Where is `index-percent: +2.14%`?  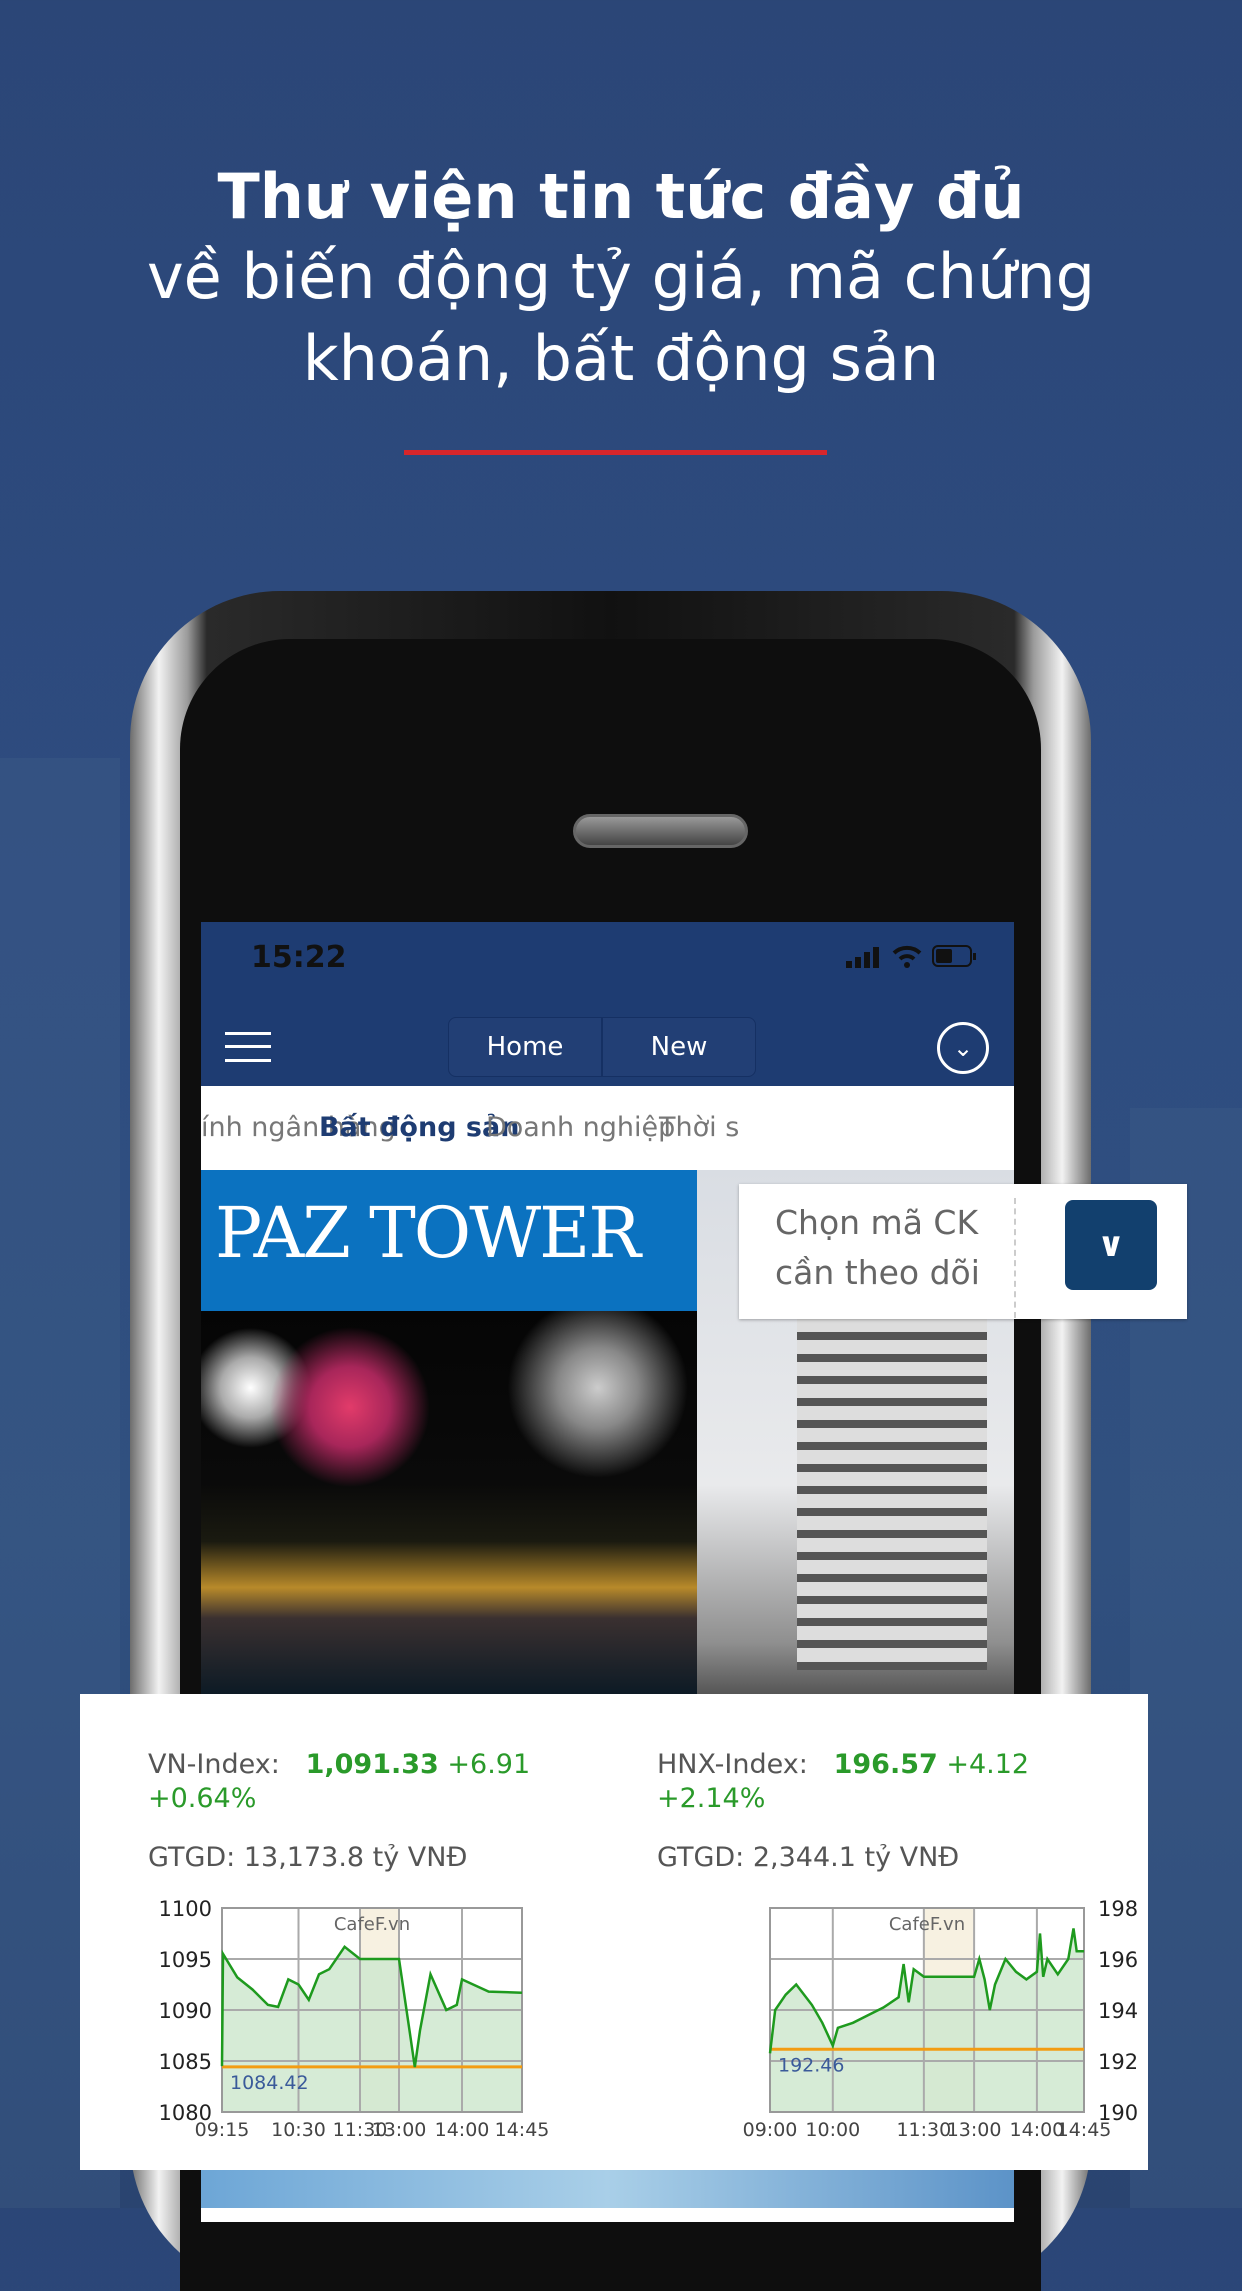
index-percent: +2.14% is located at coordinates (711, 1798).